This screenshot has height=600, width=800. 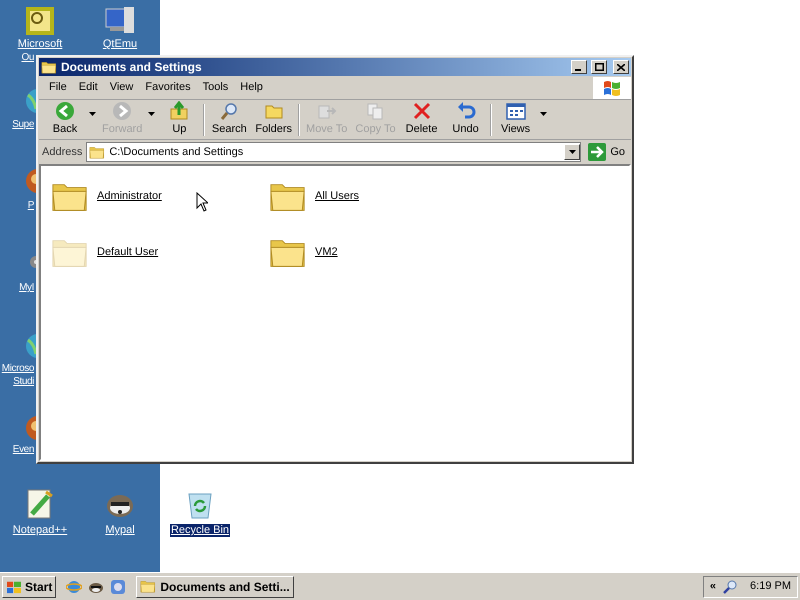 I want to click on icon-label: Mypal, so click(x=120, y=530).